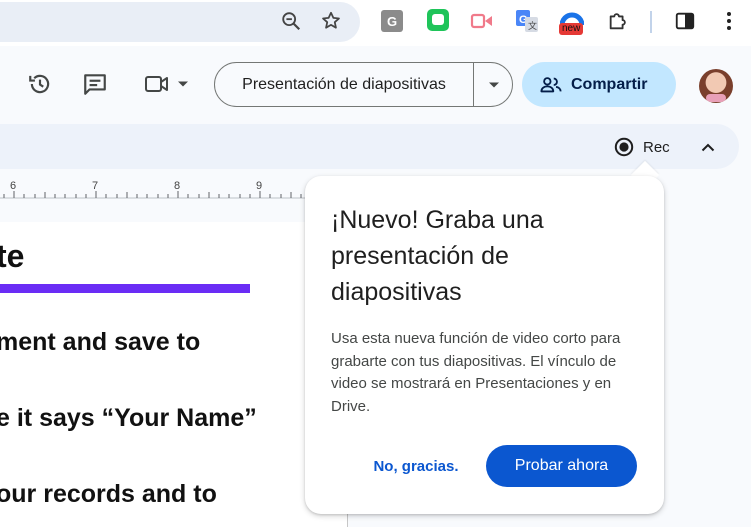 Image resolution: width=751 pixels, height=527 pixels. Describe the element at coordinates (40, 84) in the screenshot. I see `history-icon` at that location.